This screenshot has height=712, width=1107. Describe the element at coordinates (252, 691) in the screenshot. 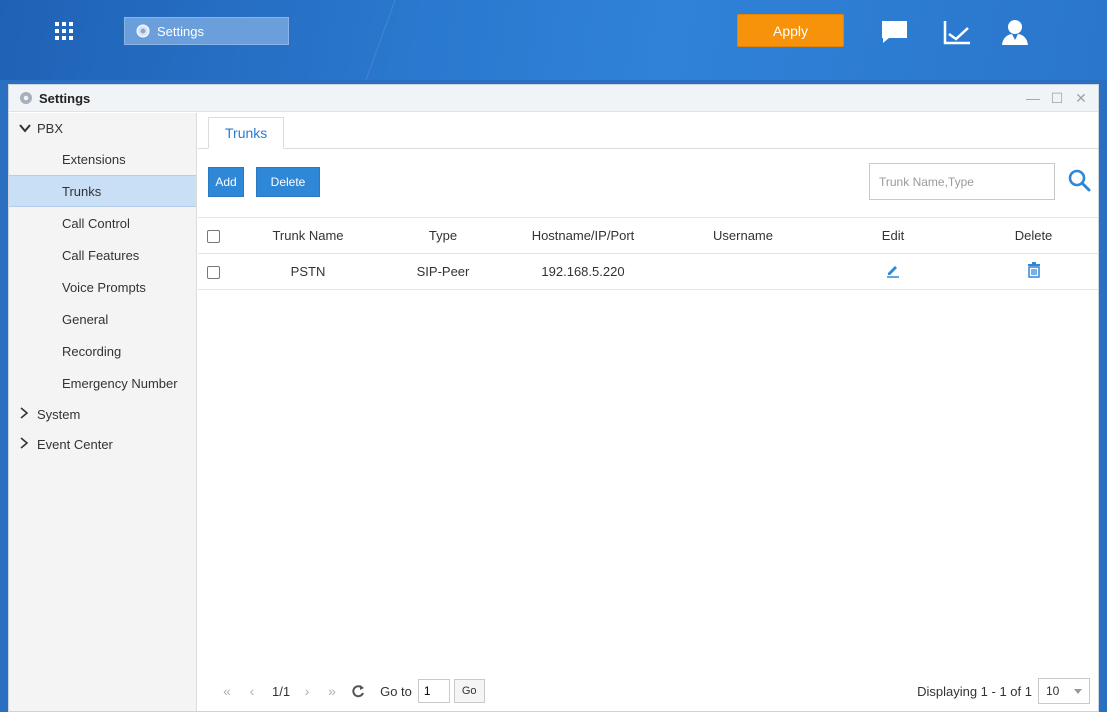

I see `prev-page-icon: ‹` at that location.